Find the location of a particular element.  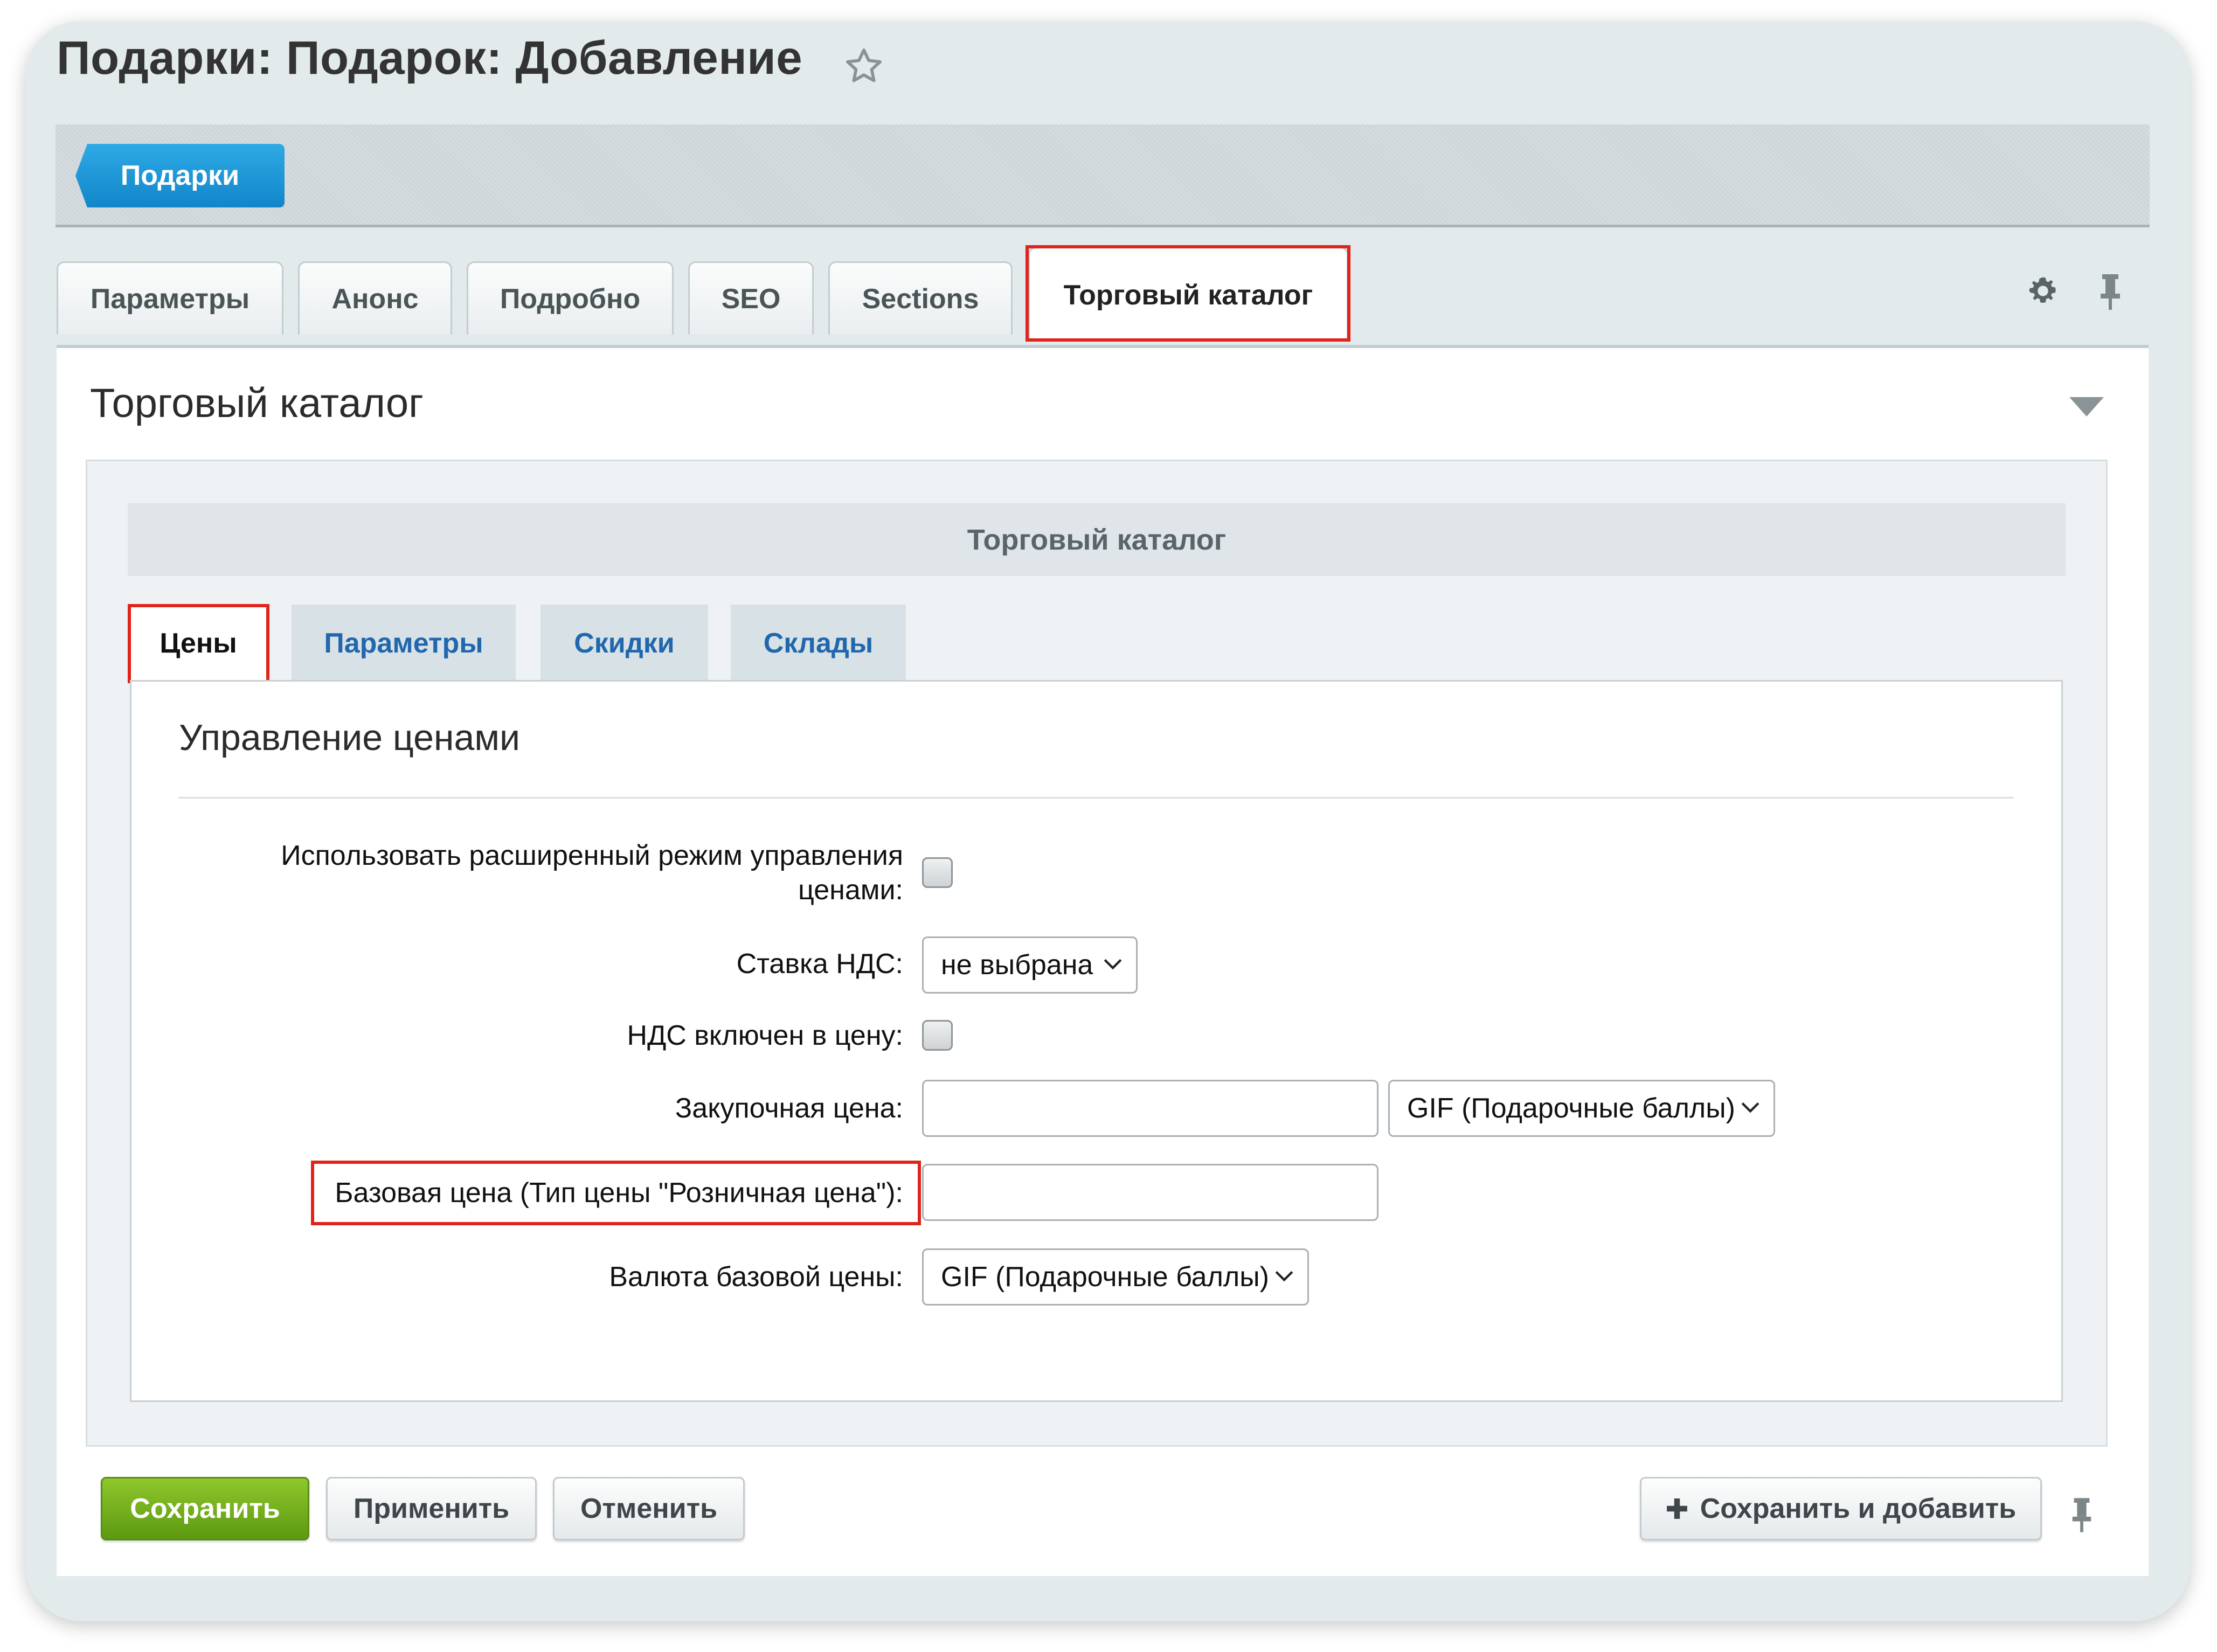

vat-included-label: НДС включен в цену: is located at coordinates (765, 1035).